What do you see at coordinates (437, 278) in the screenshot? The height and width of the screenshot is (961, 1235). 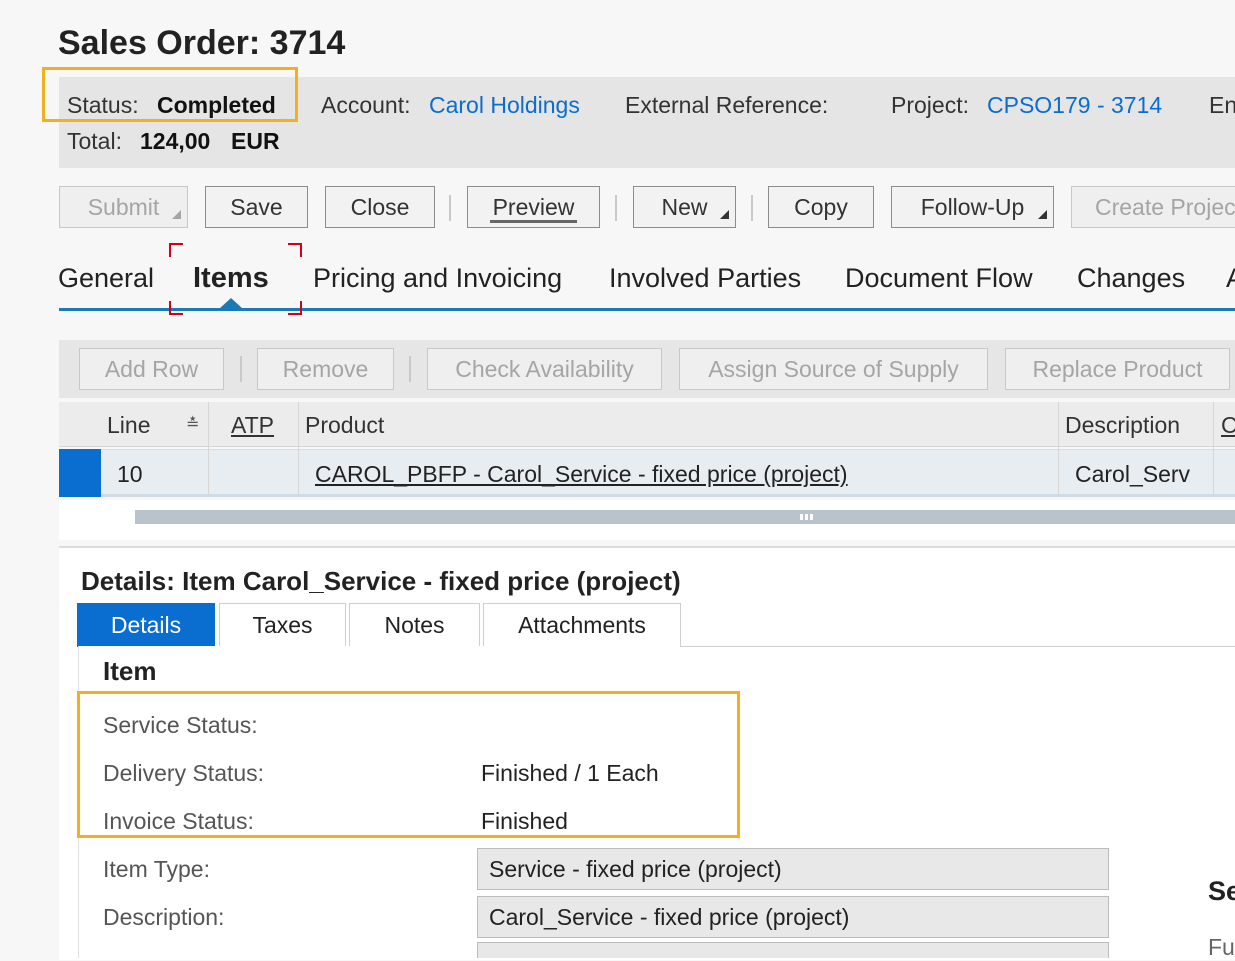 I see `tab-pricing-and-invoicing: Pricing and Invoicing` at bounding box center [437, 278].